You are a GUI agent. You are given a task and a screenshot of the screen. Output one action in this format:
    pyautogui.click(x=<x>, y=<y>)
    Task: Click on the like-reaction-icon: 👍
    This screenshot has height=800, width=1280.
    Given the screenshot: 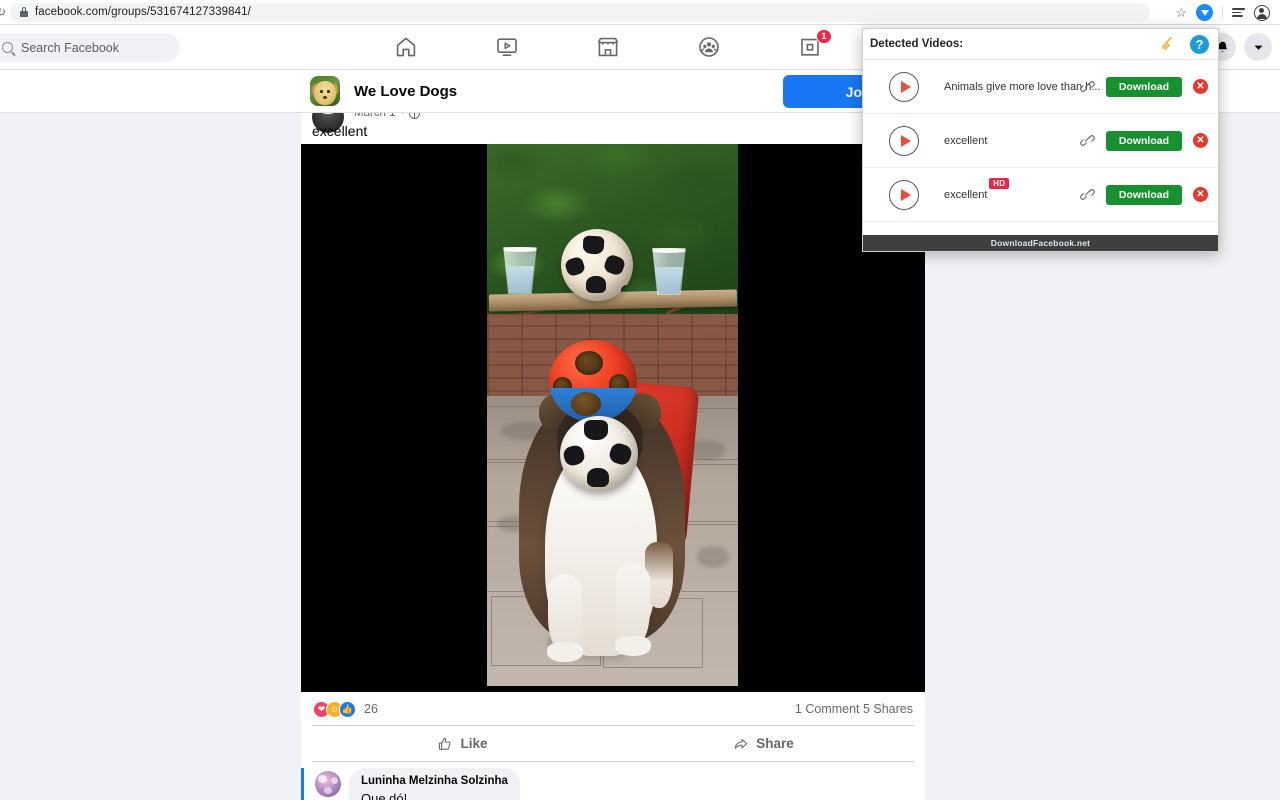 What is the action you would take?
    pyautogui.click(x=347, y=709)
    